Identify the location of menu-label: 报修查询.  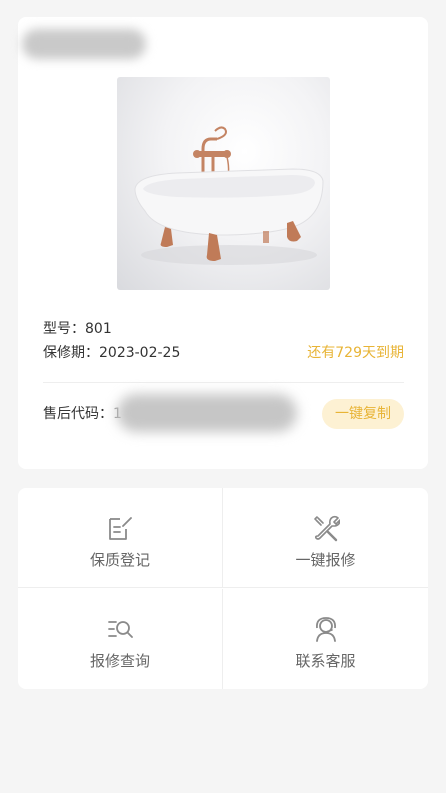
(119, 661).